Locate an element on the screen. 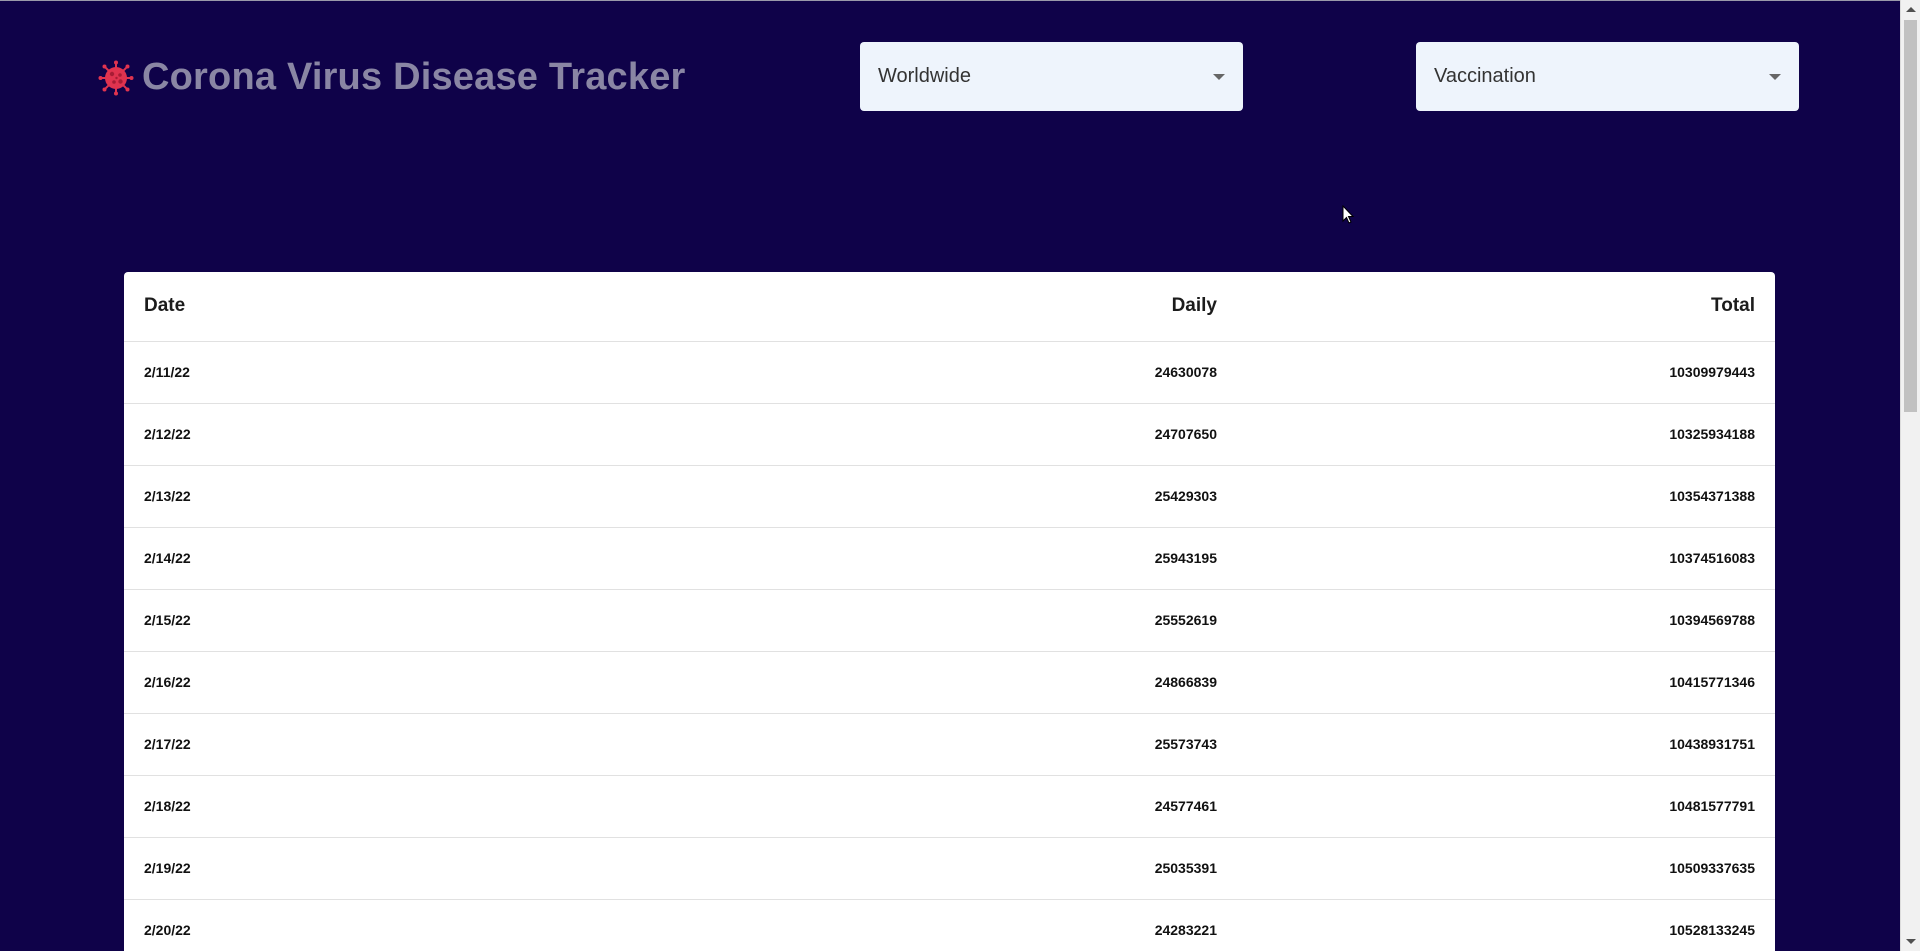 Image resolution: width=1920 pixels, height=951 pixels. table-row: 2/14/22 25943195 10374516083 is located at coordinates (949, 558).